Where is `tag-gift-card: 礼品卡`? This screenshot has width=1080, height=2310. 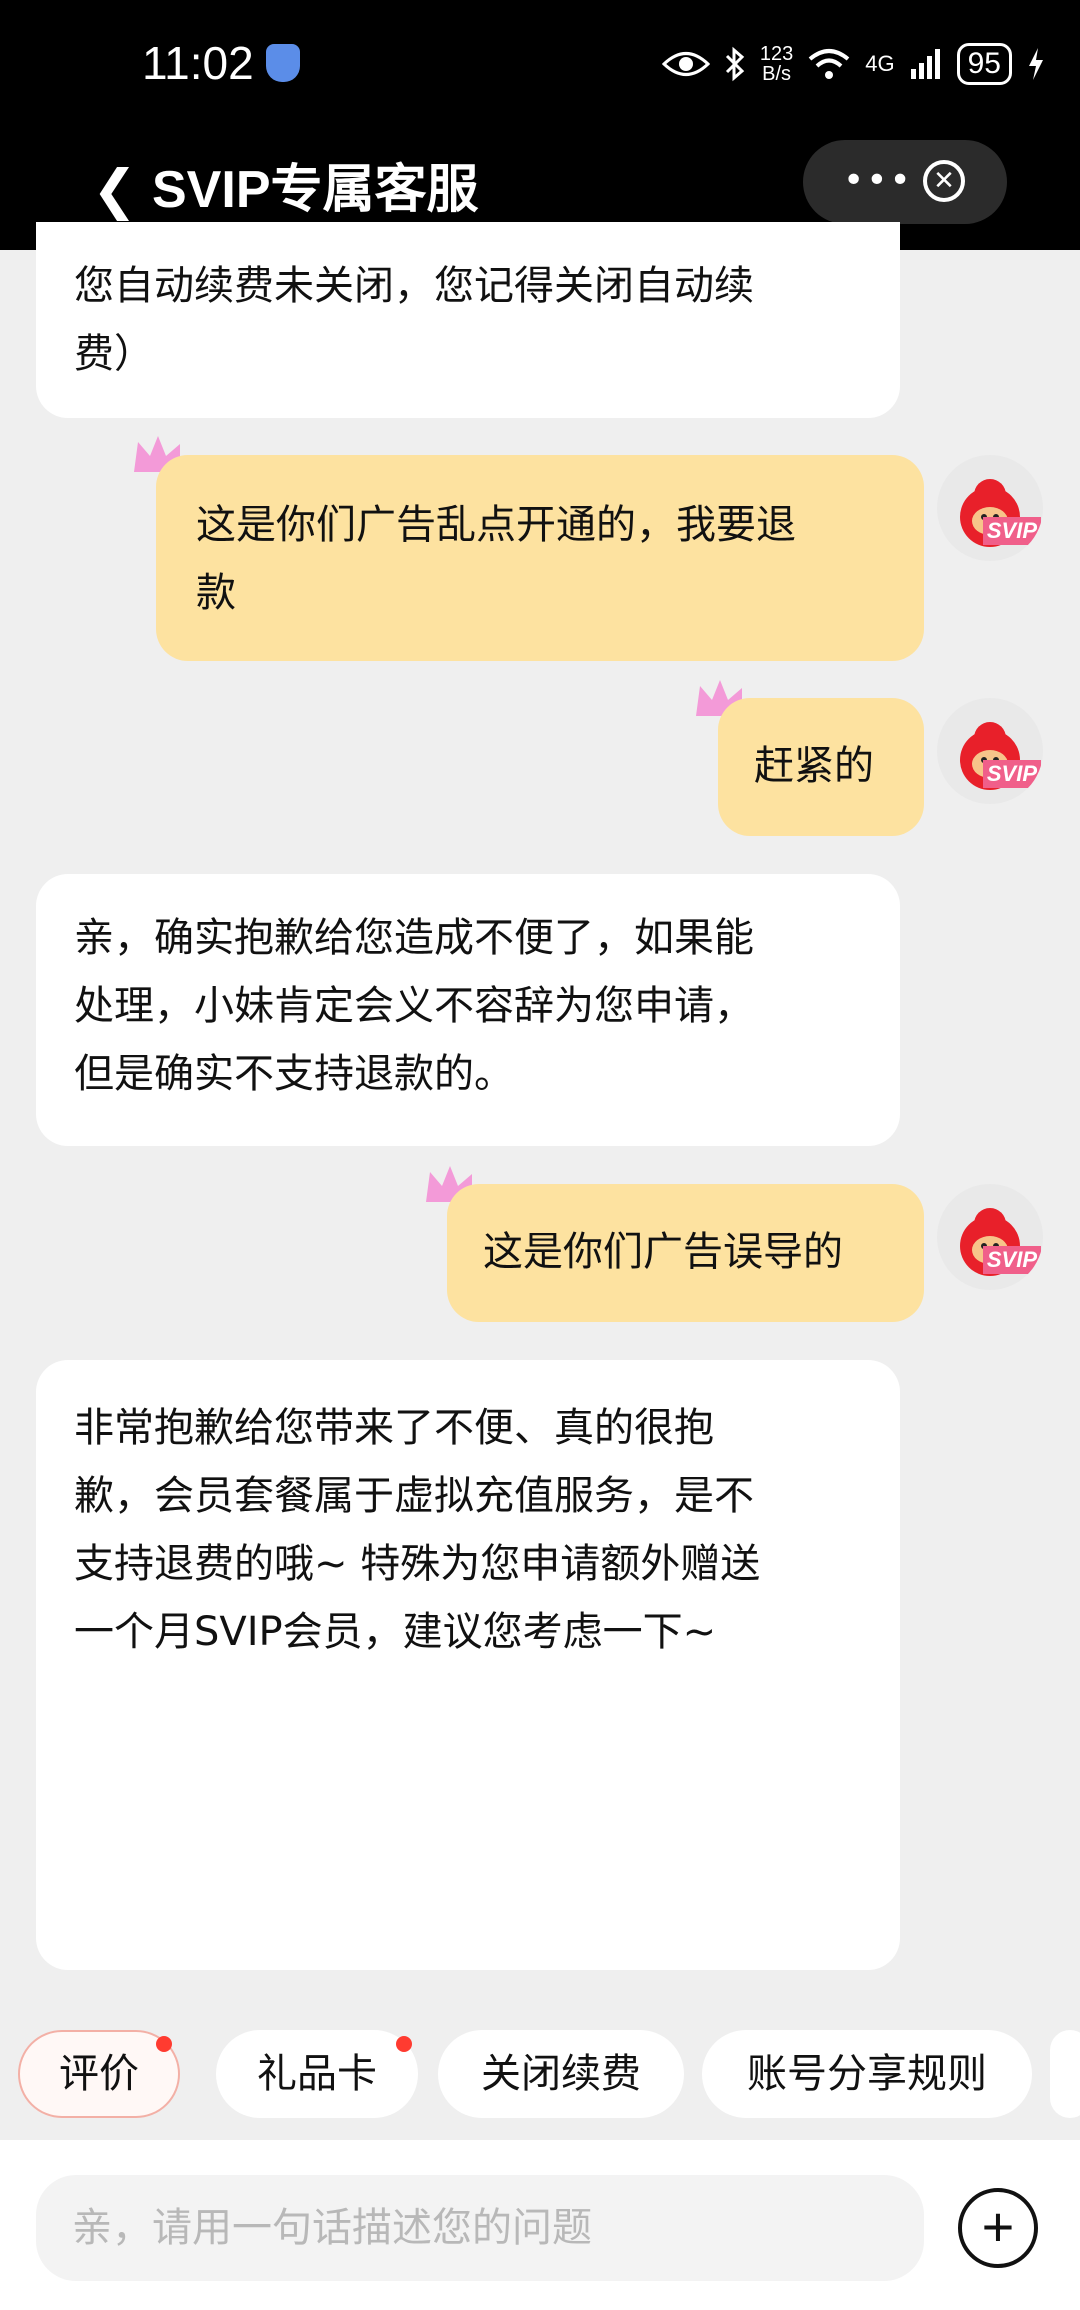
tag-gift-card: 礼品卡 is located at coordinates (317, 2074).